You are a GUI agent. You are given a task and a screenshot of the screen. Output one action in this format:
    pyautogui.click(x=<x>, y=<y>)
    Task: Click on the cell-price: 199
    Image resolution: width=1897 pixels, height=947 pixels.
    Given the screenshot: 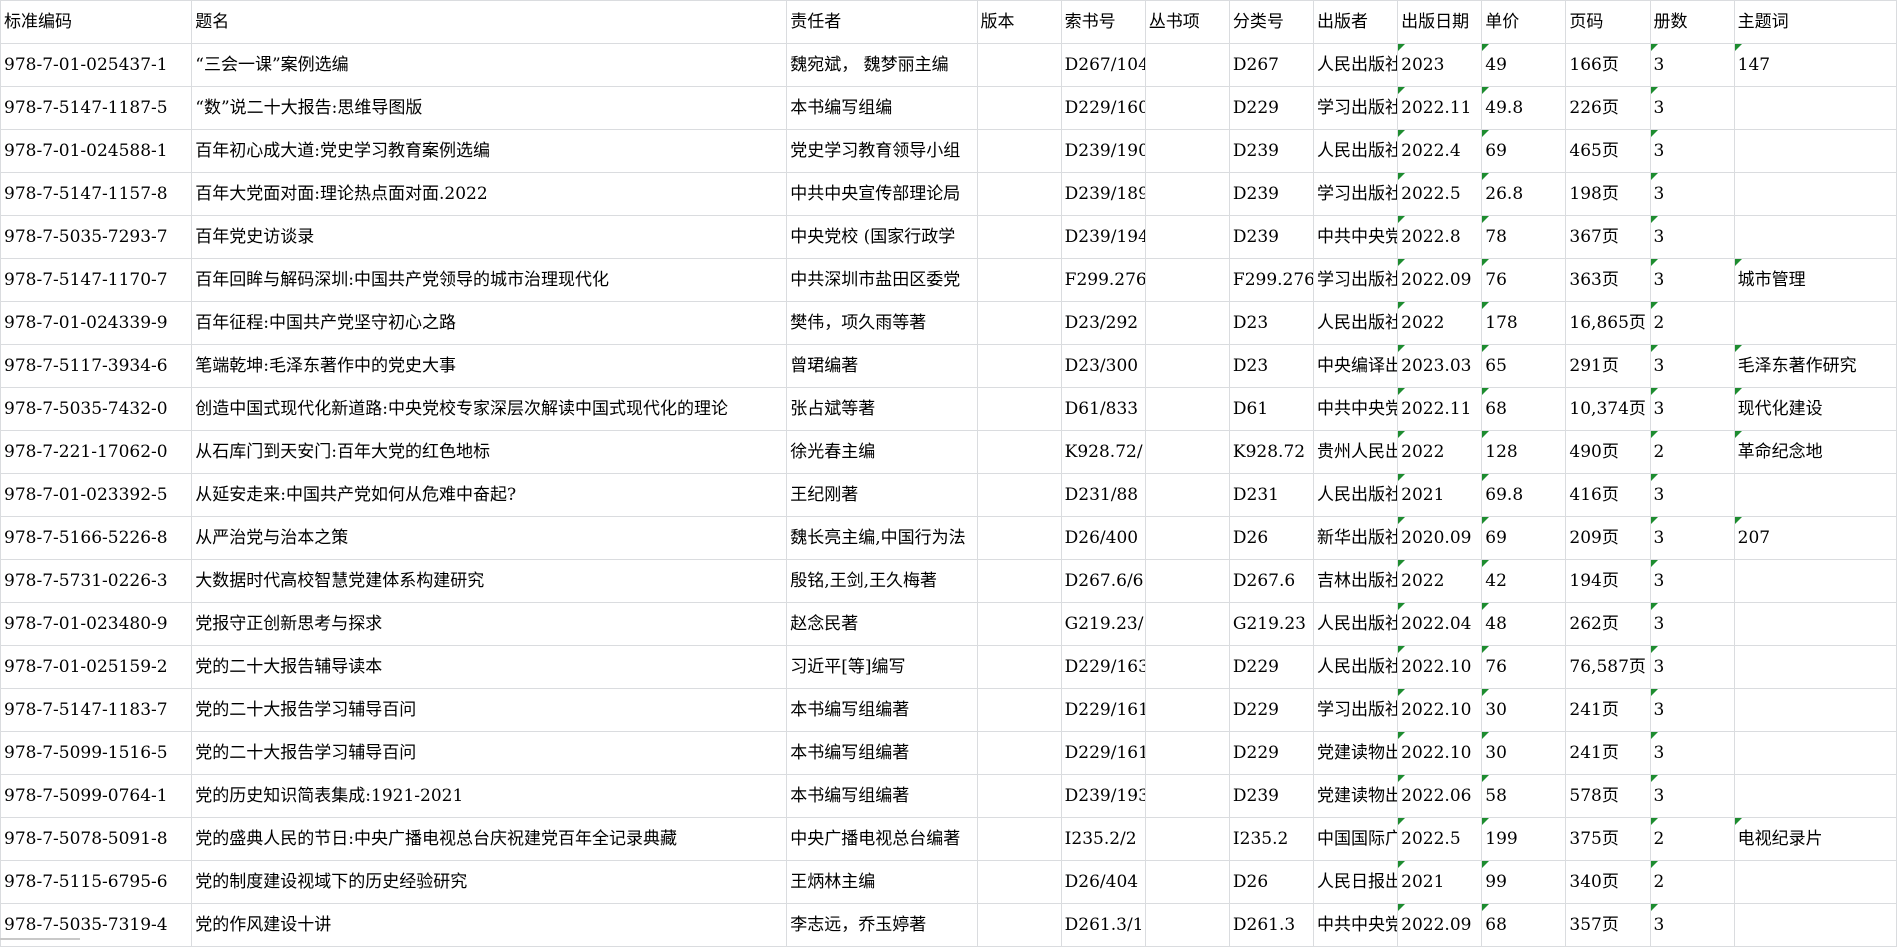 What is the action you would take?
    pyautogui.click(x=1524, y=839)
    